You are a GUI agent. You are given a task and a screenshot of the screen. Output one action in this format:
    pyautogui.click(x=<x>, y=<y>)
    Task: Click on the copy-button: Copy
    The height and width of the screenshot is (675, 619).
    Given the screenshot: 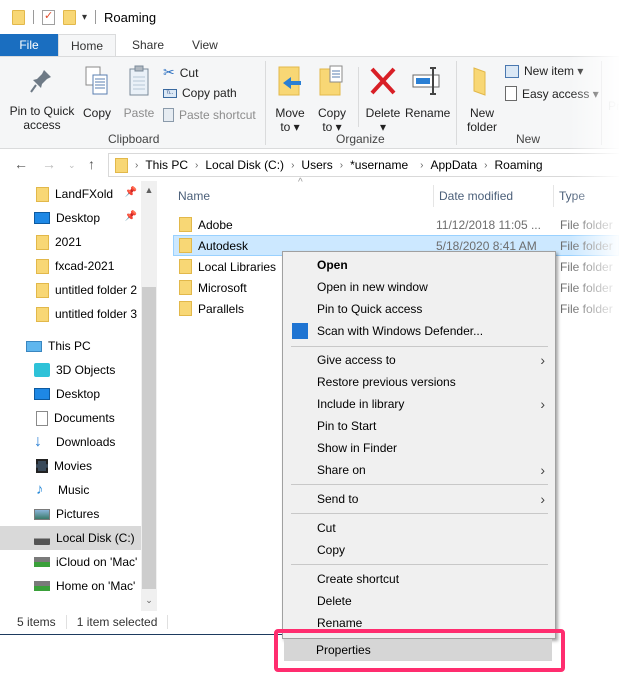 What is the action you would take?
    pyautogui.click(x=97, y=92)
    